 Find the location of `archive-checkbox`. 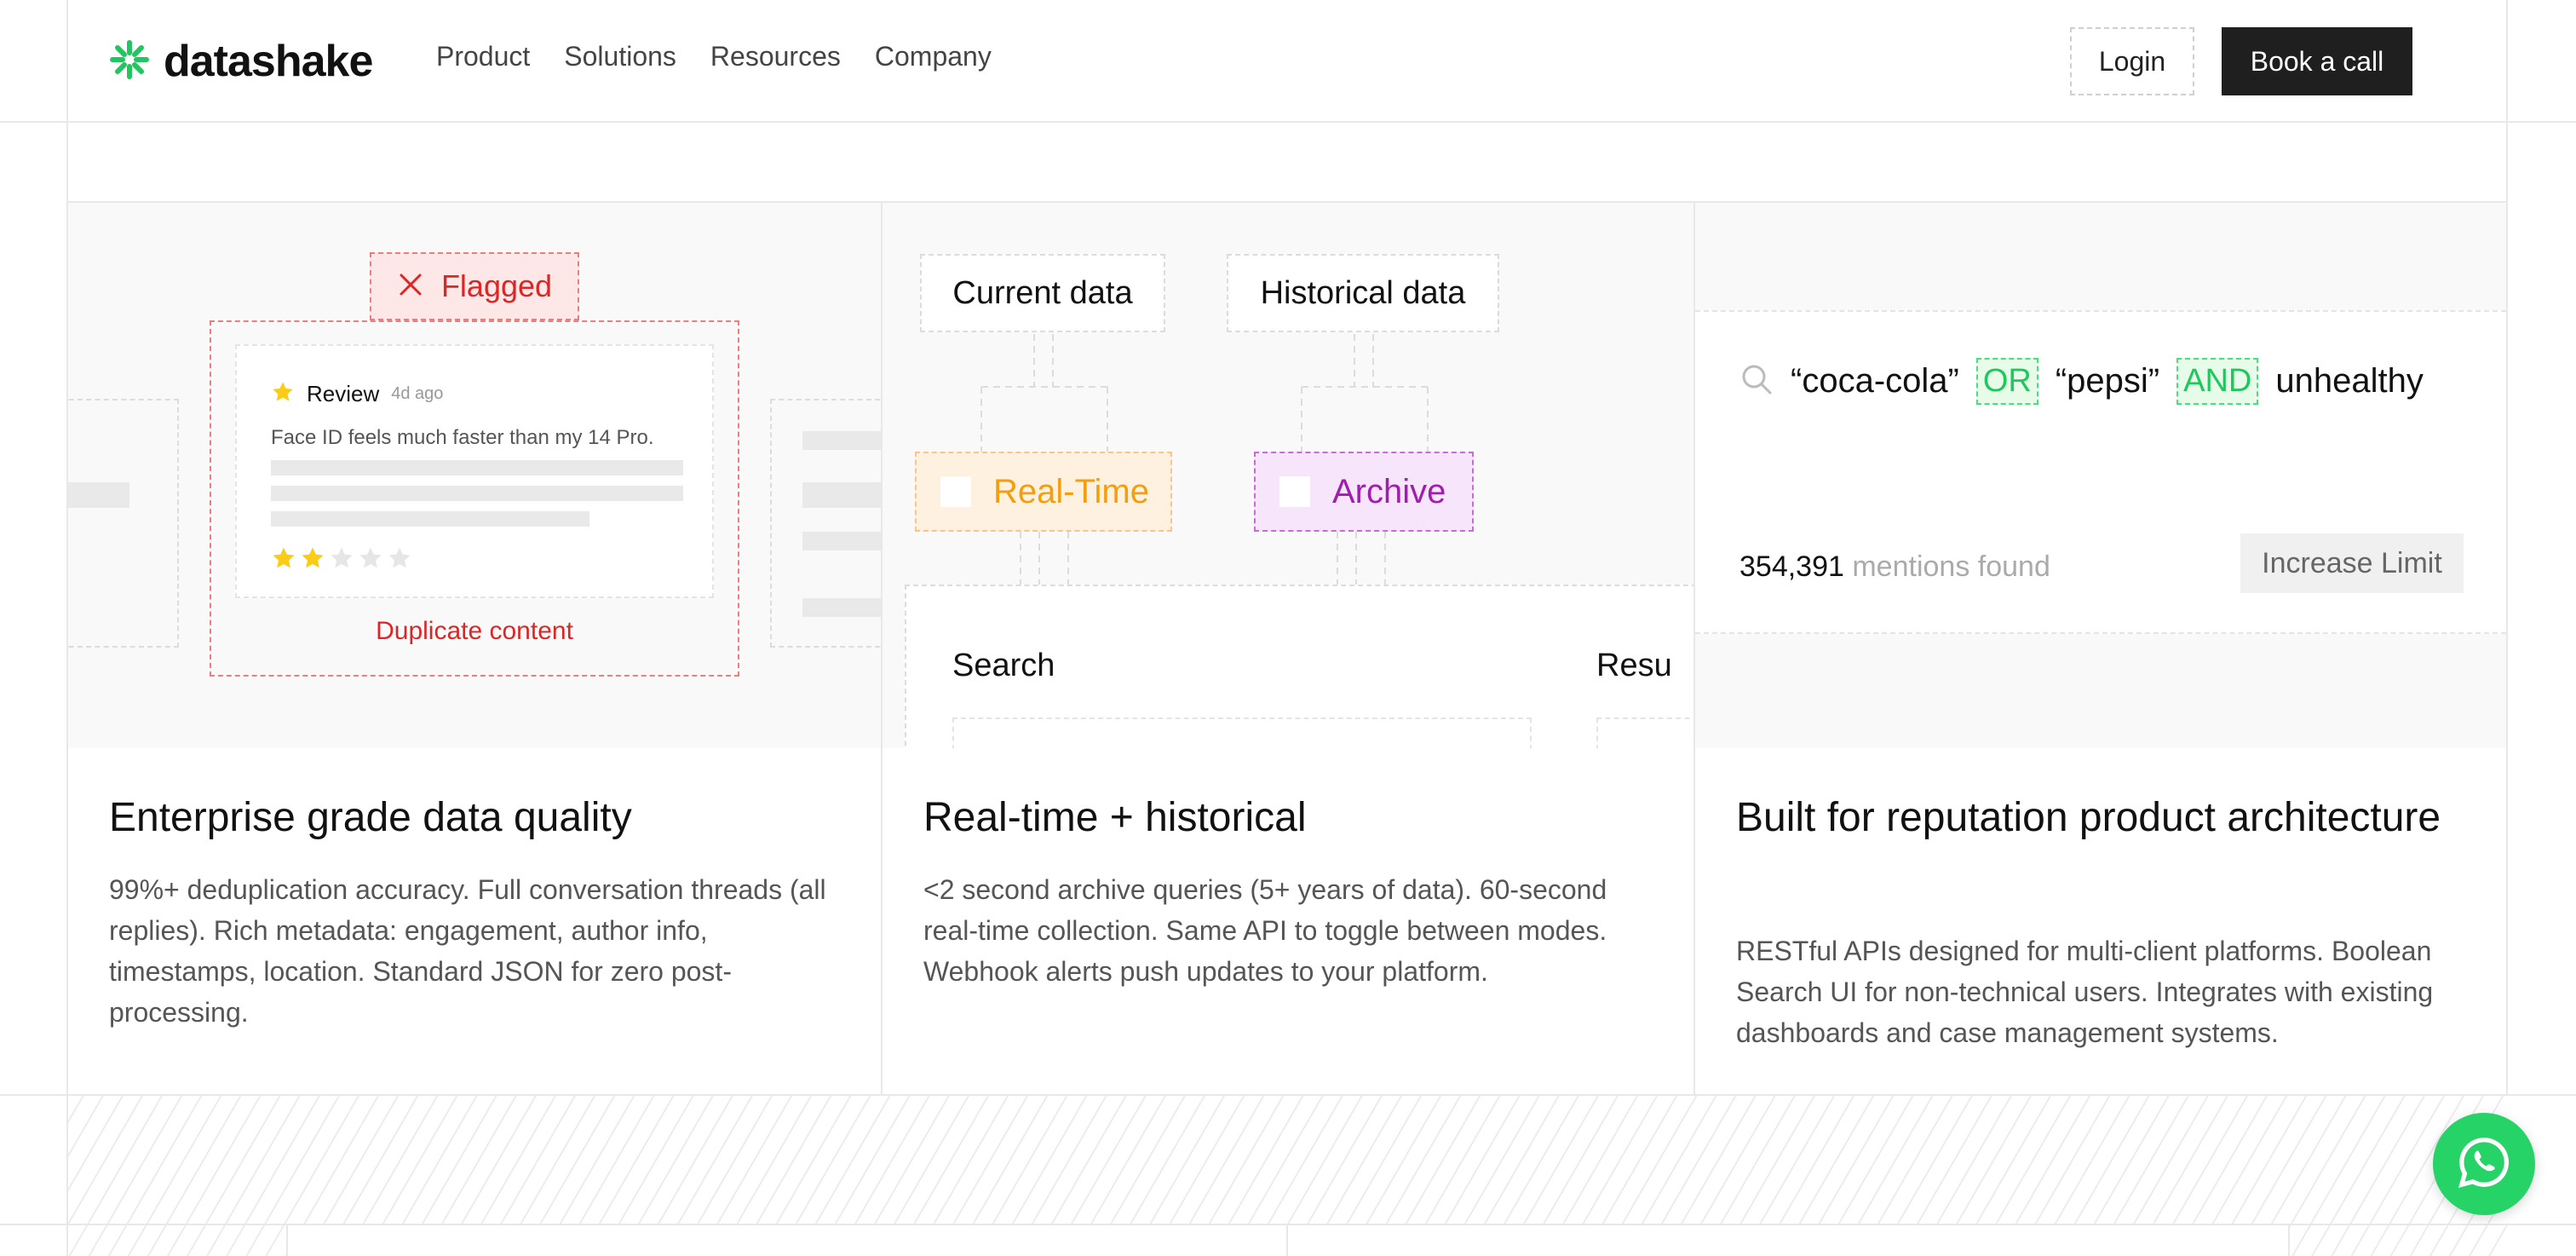

archive-checkbox is located at coordinates (1294, 491).